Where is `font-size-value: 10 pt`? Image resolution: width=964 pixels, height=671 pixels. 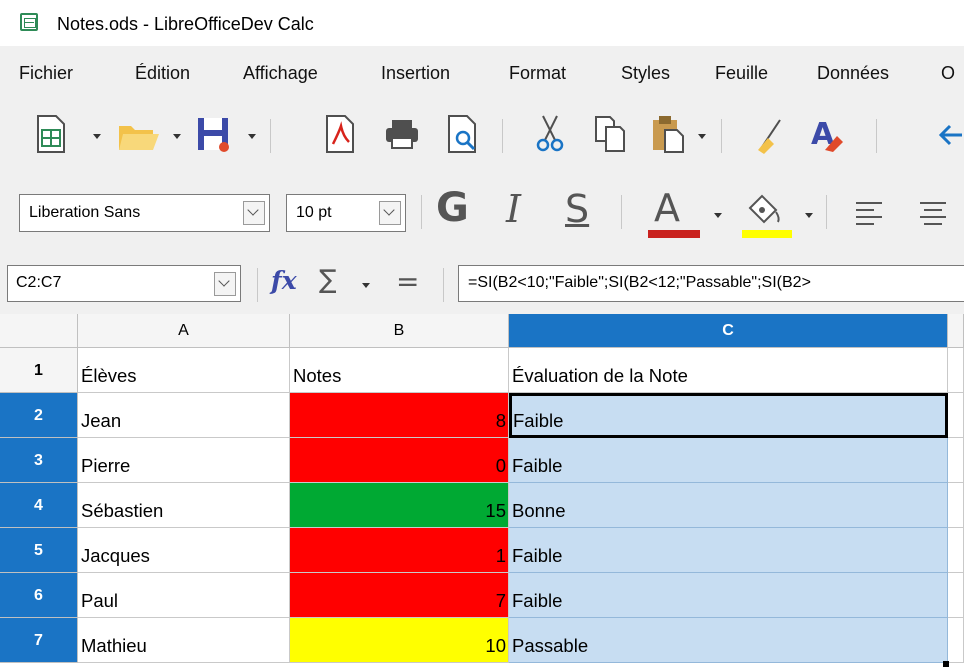 font-size-value: 10 pt is located at coordinates (314, 212).